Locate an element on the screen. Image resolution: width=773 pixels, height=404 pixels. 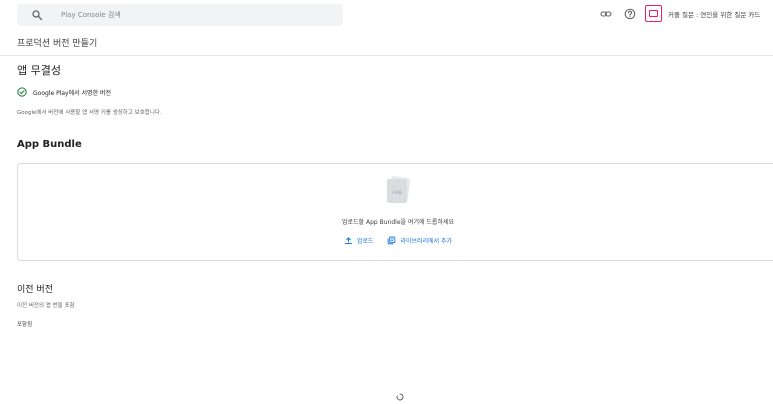
add-from-library-button: 라이브러리에서 추가 is located at coordinates (419, 240).